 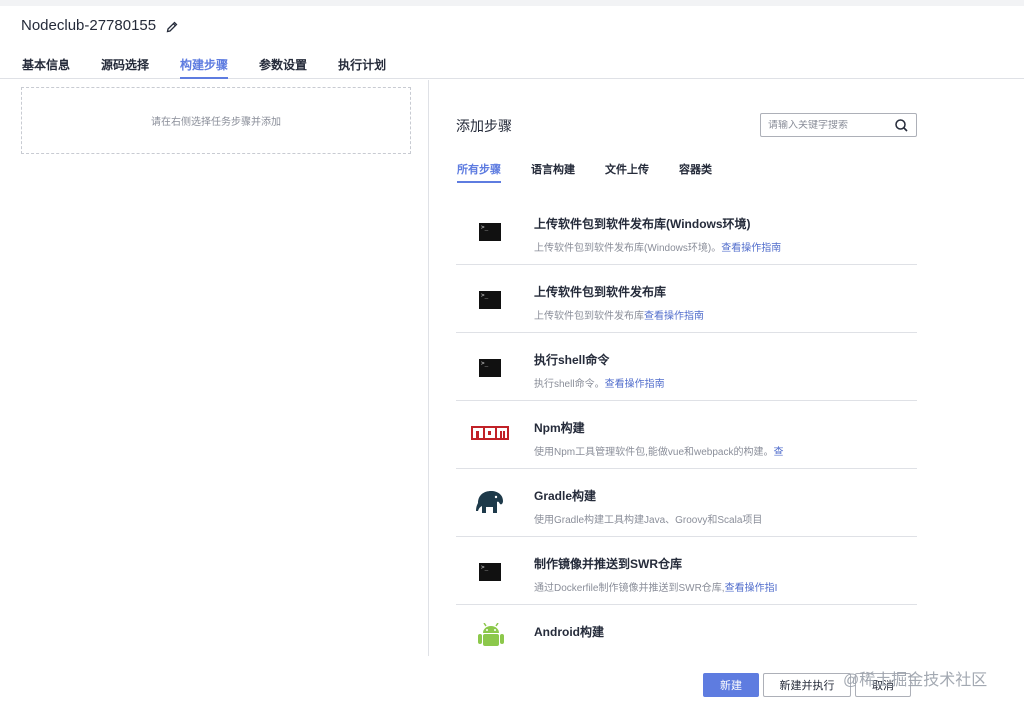 I want to click on step-name: 上传软件包到软件发布库, so click(x=600, y=292).